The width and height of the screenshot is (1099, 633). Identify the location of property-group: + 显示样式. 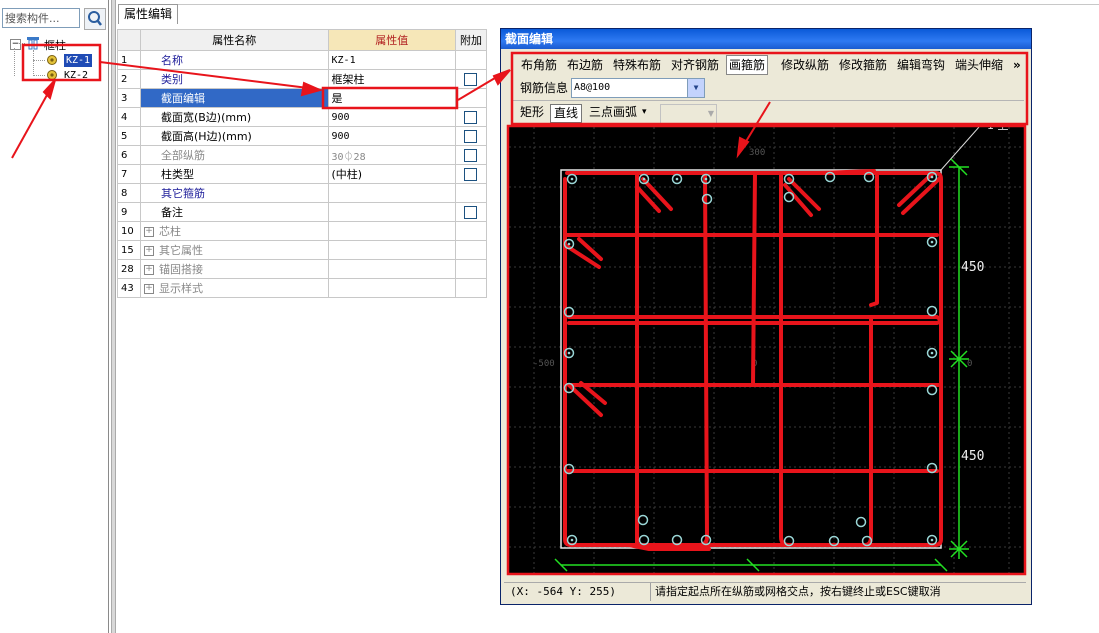
(234, 288).